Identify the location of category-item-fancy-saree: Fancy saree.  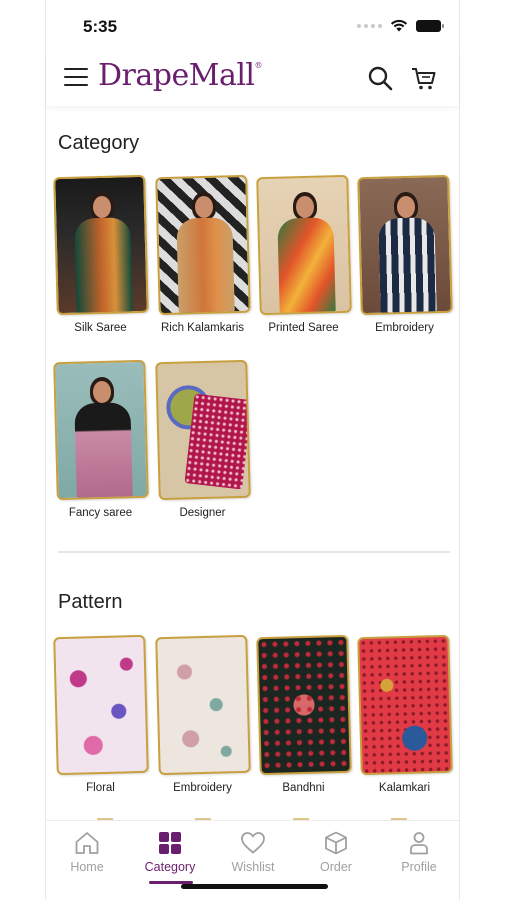
(100, 439).